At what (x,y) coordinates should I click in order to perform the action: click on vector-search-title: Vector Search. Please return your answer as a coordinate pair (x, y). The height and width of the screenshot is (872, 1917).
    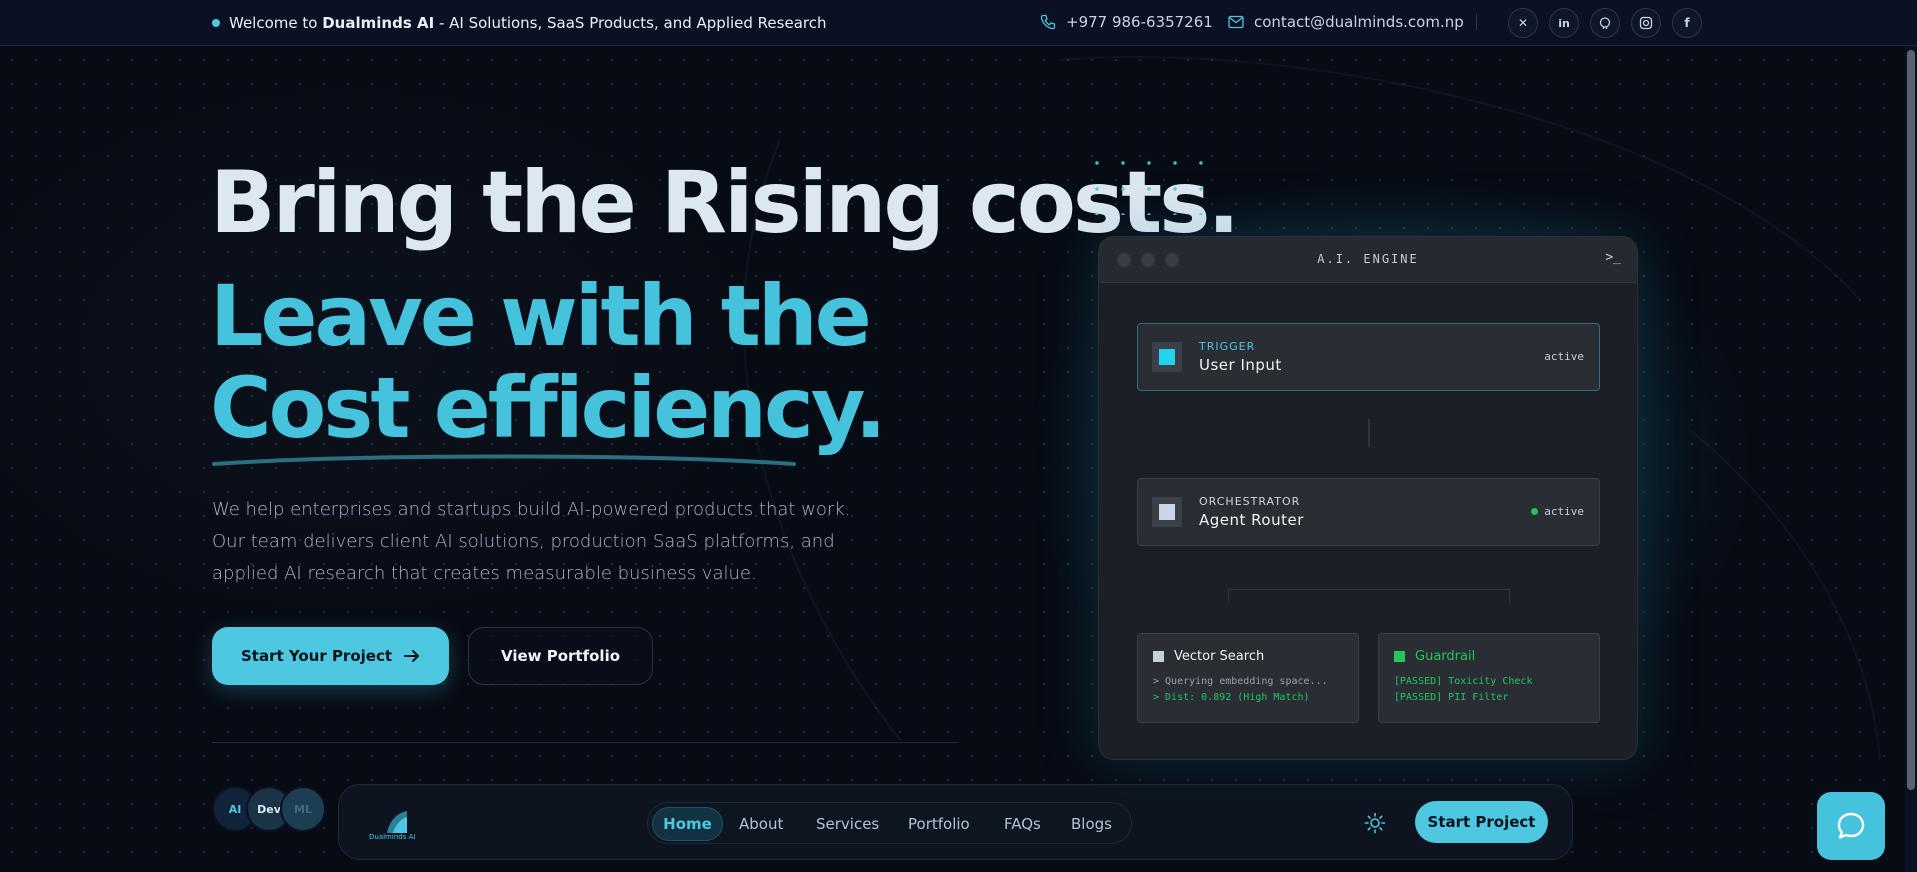
    Looking at the image, I should click on (1219, 656).